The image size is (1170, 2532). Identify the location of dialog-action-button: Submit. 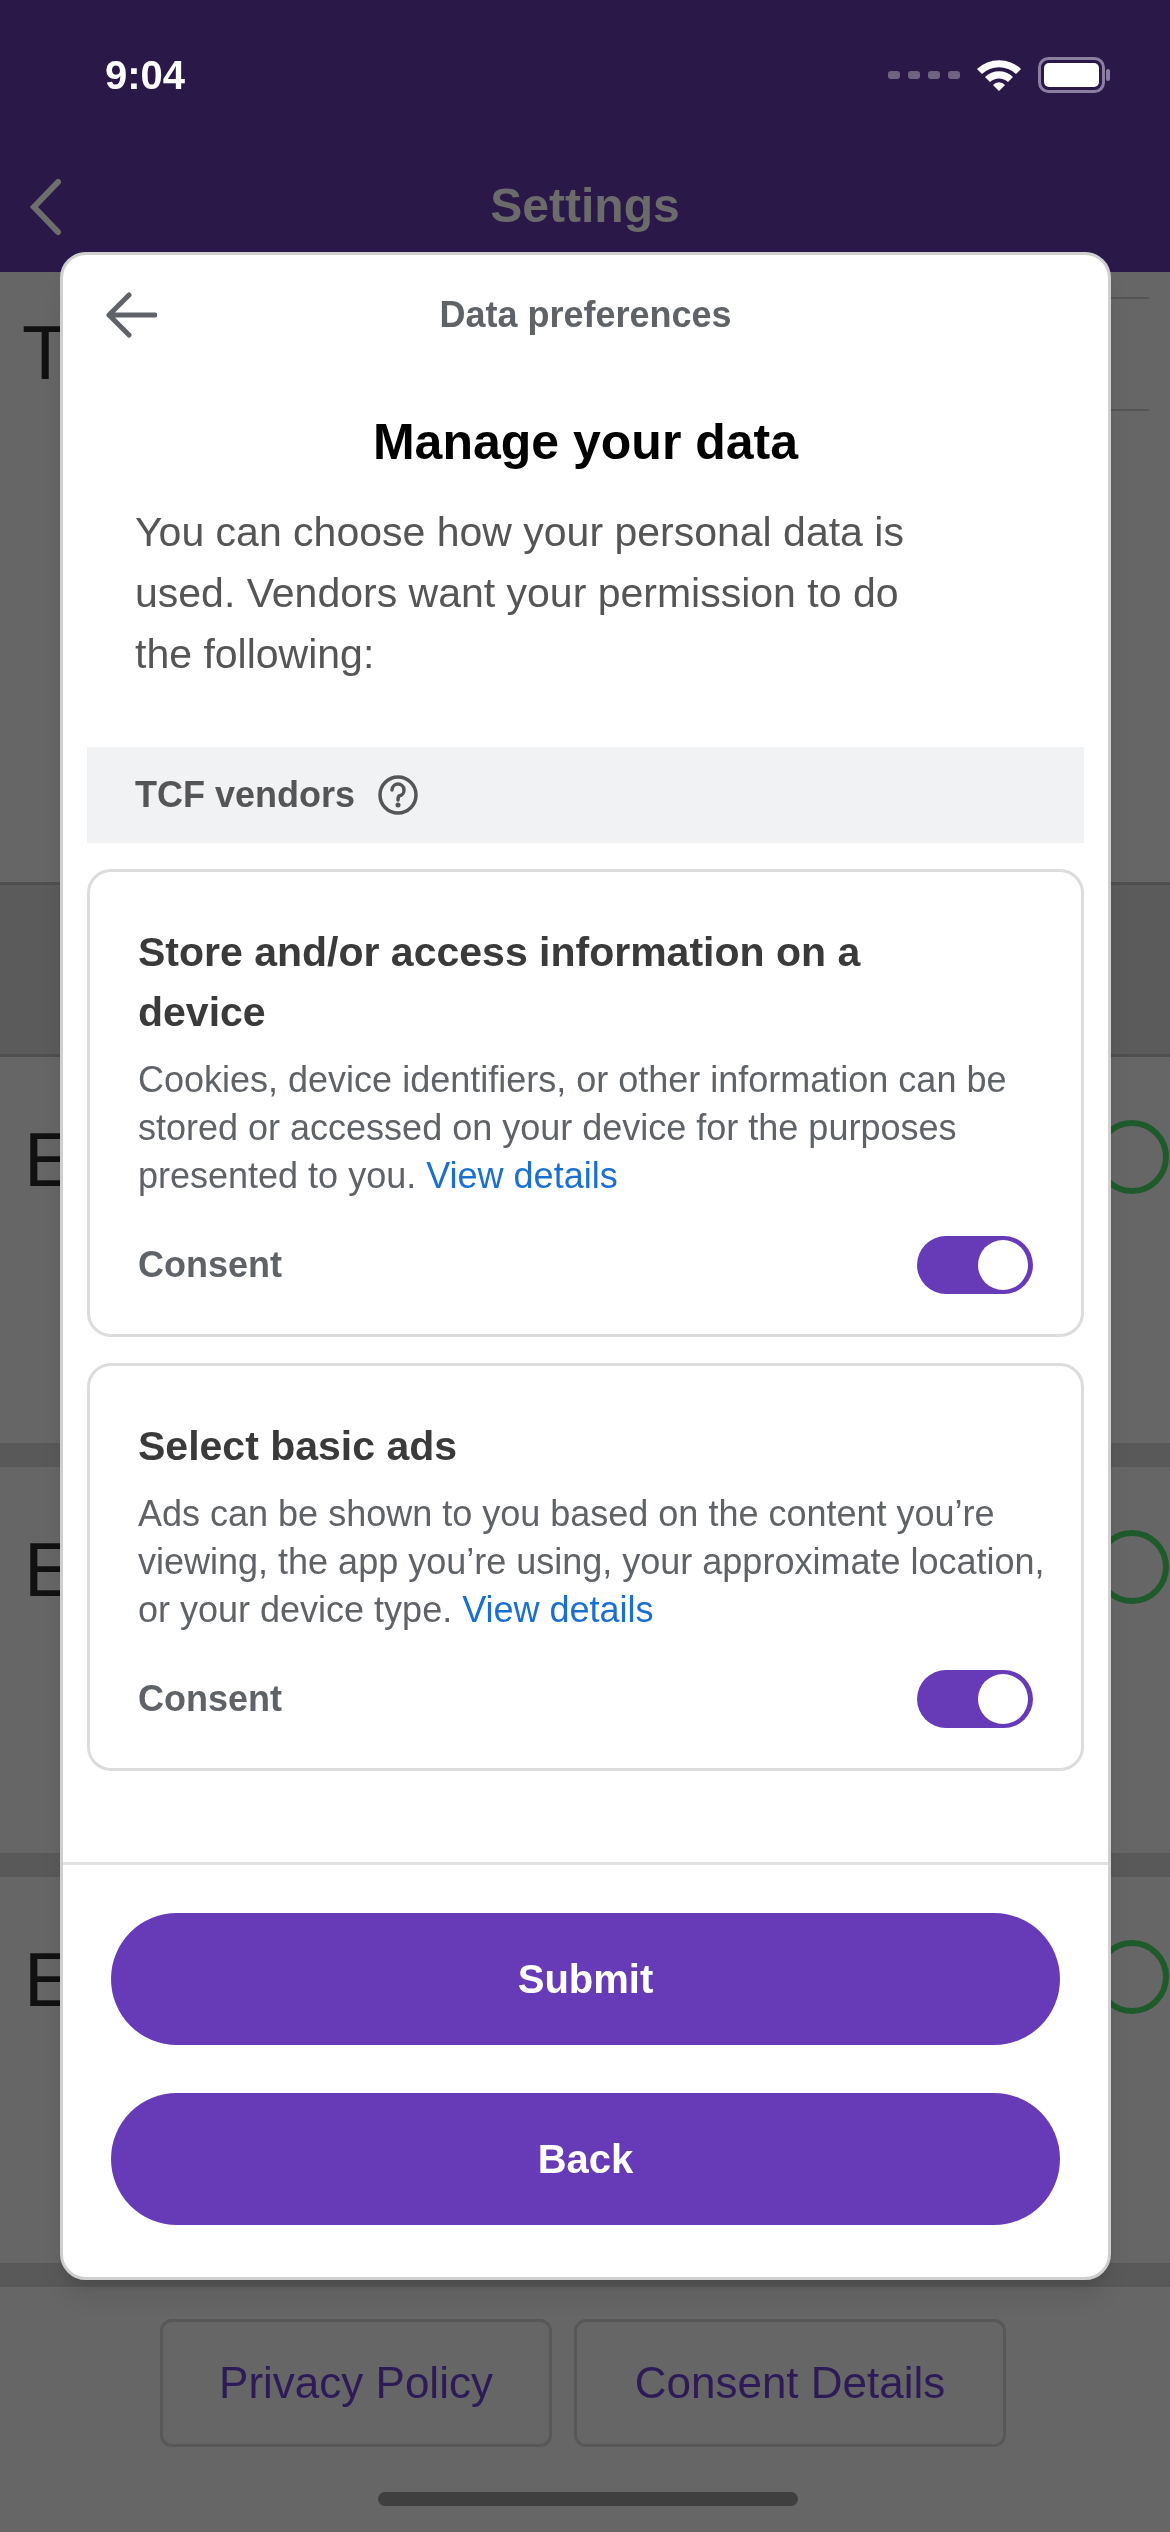
(585, 1979).